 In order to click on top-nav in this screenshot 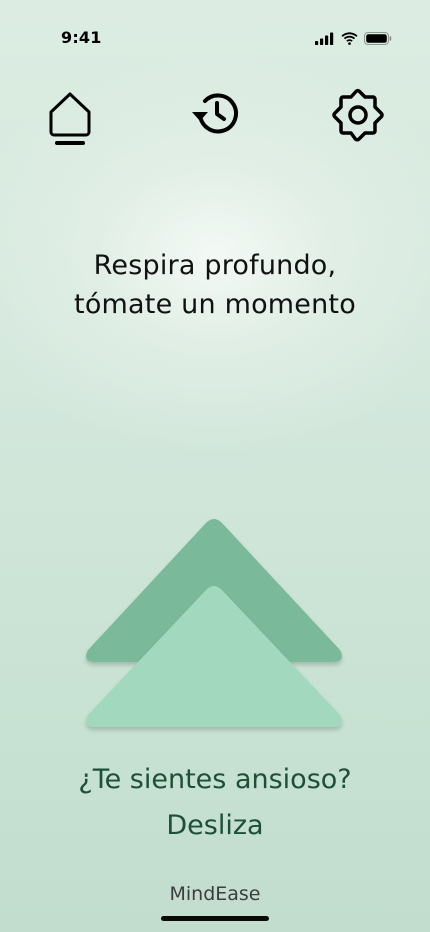, I will do `click(215, 118)`.